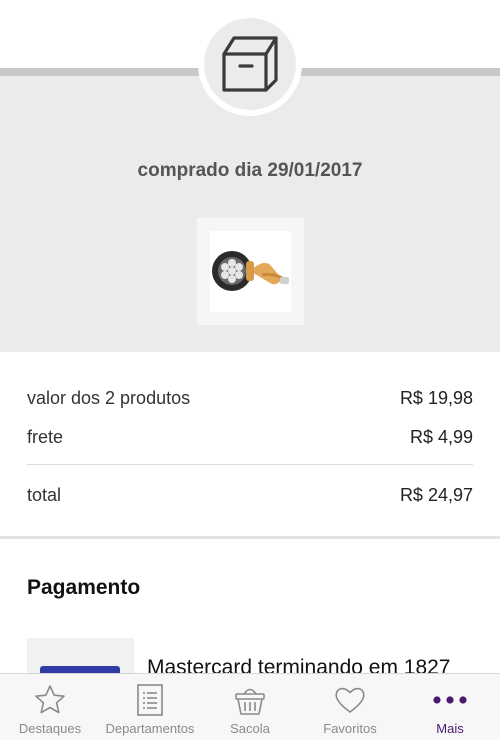 This screenshot has width=500, height=740. Describe the element at coordinates (250, 495) in the screenshot. I see `total-row: total R$ 24,97` at that location.